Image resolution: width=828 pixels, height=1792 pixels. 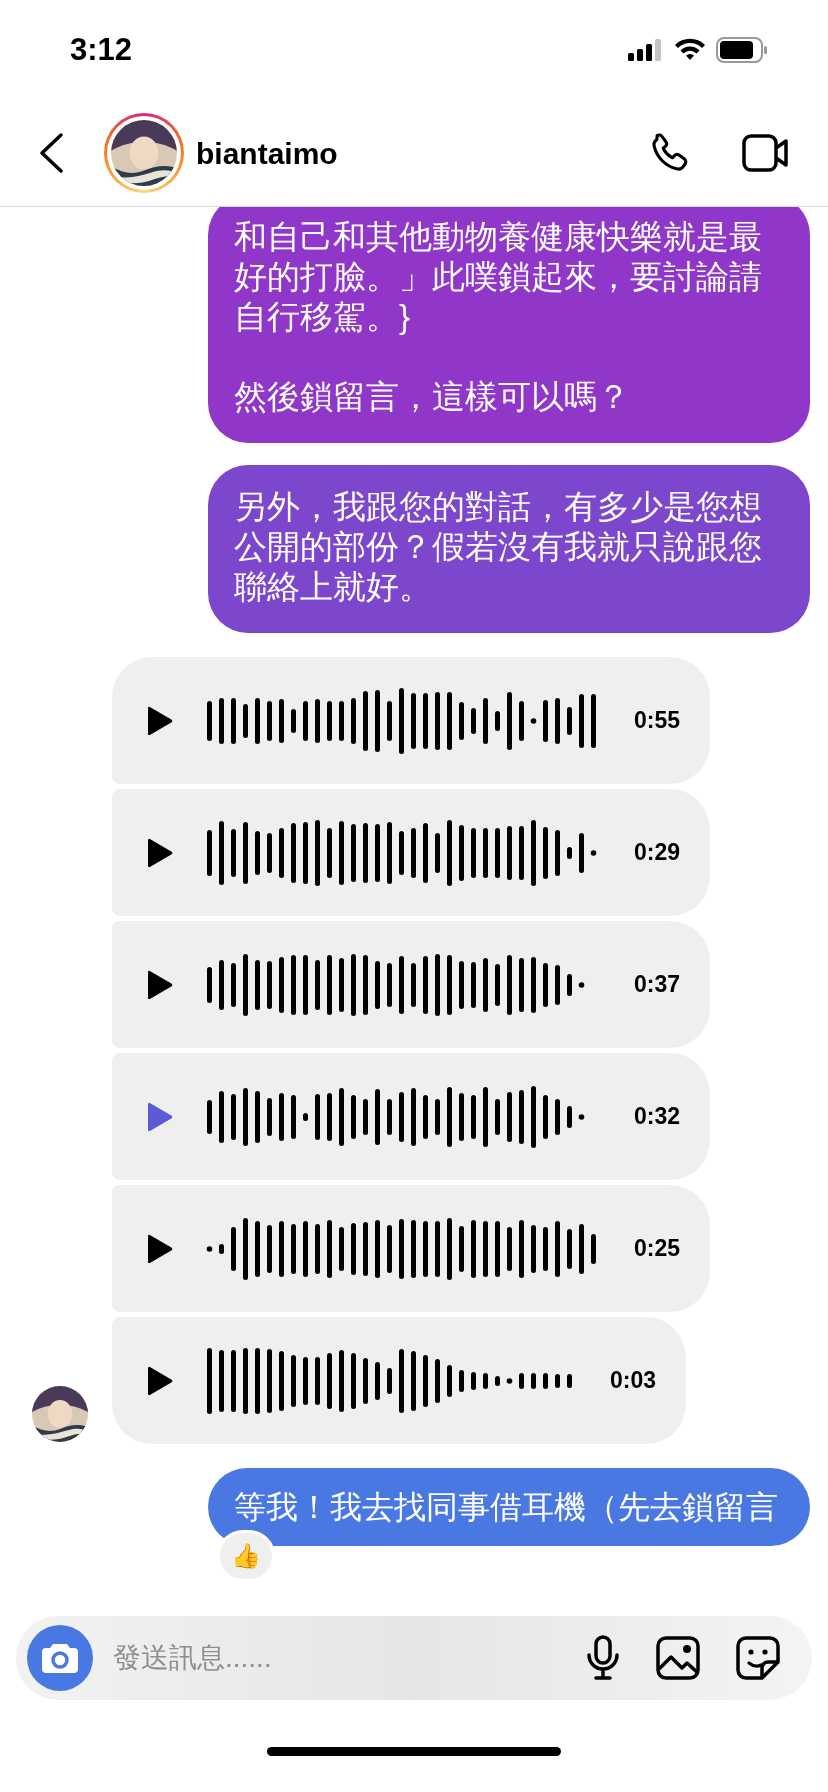 I want to click on back-icon, so click(x=51, y=153).